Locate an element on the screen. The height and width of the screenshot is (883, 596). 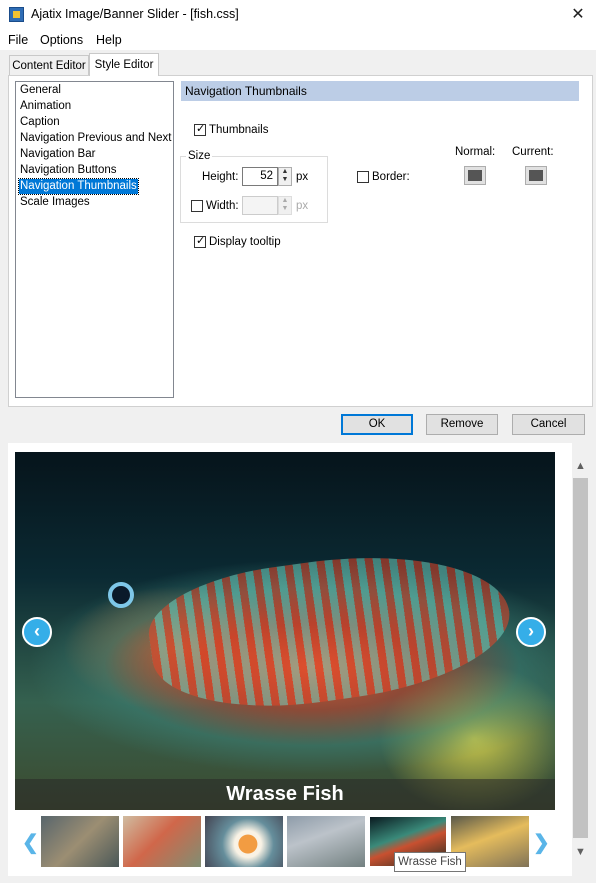
height-input: 52 is located at coordinates (260, 176).